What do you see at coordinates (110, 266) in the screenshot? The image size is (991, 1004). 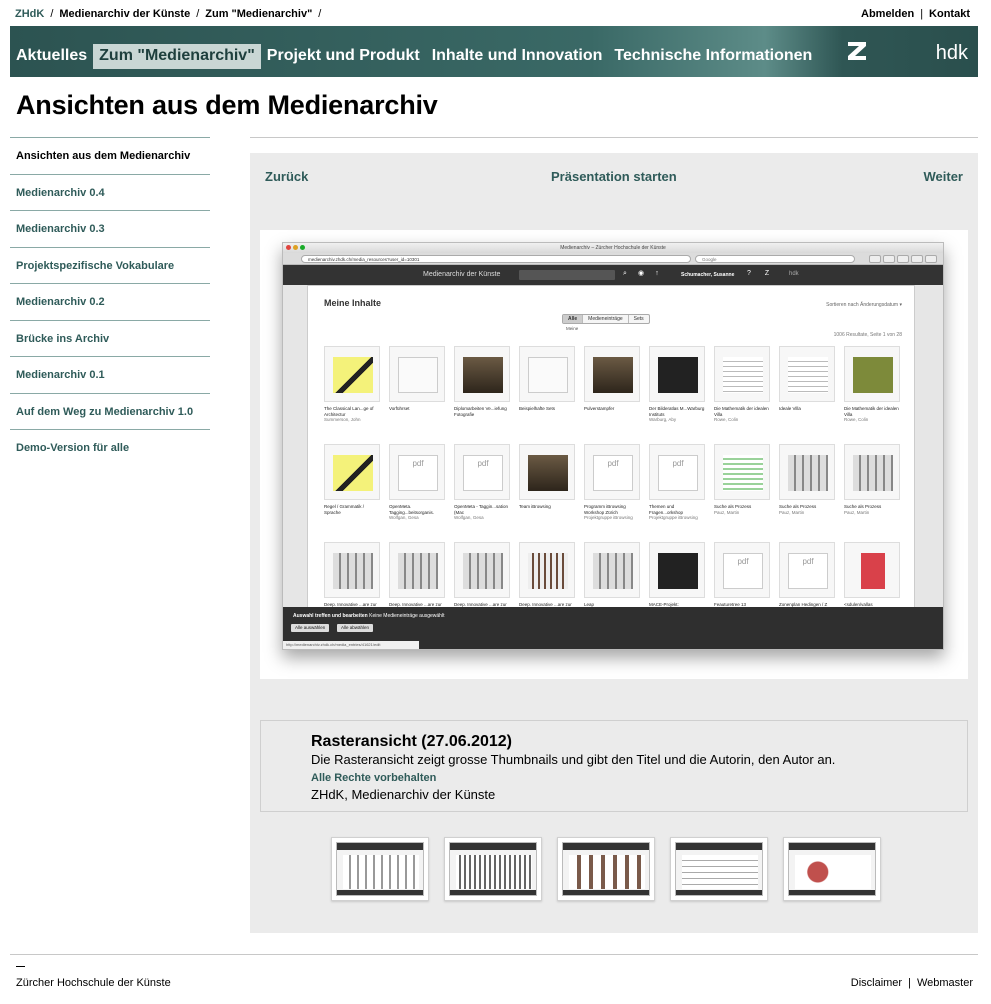 I see `sidebar-item-vokabulare: Projektspezifische Vokabulare` at bounding box center [110, 266].